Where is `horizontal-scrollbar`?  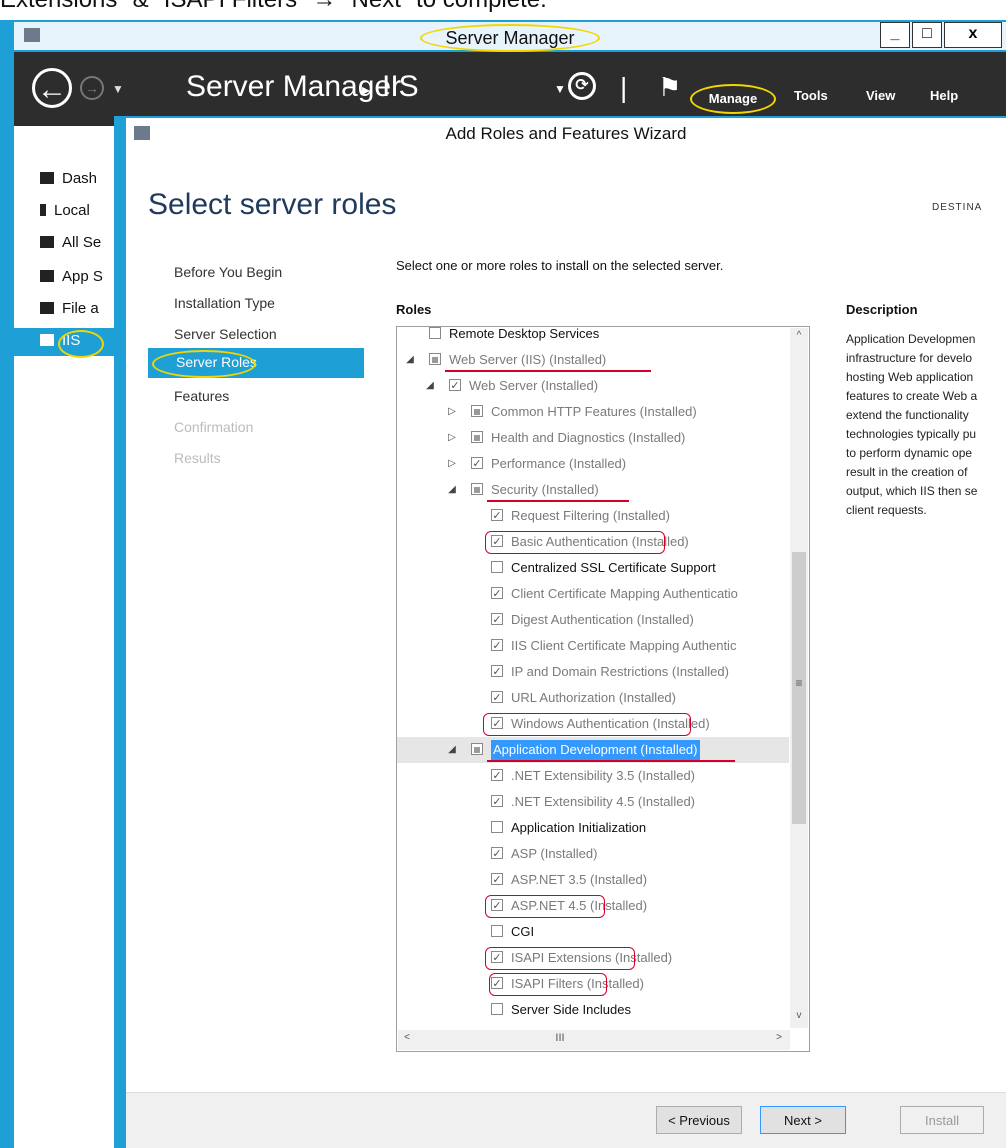
horizontal-scrollbar is located at coordinates (594, 1040).